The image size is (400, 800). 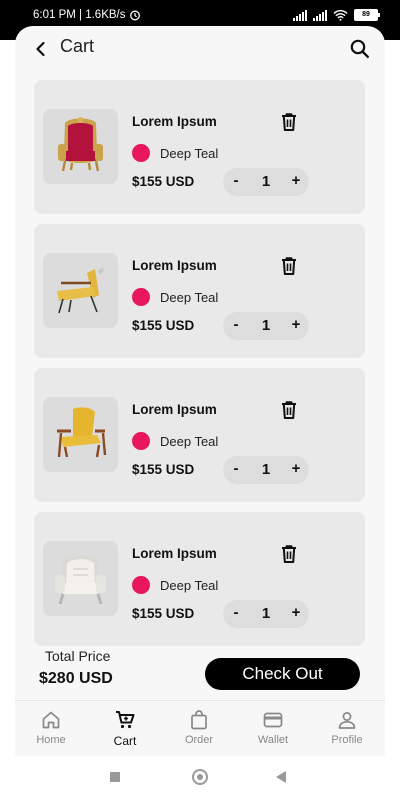 I want to click on status-left: 6:01 PM | 1.6KB/s, so click(x=87, y=15).